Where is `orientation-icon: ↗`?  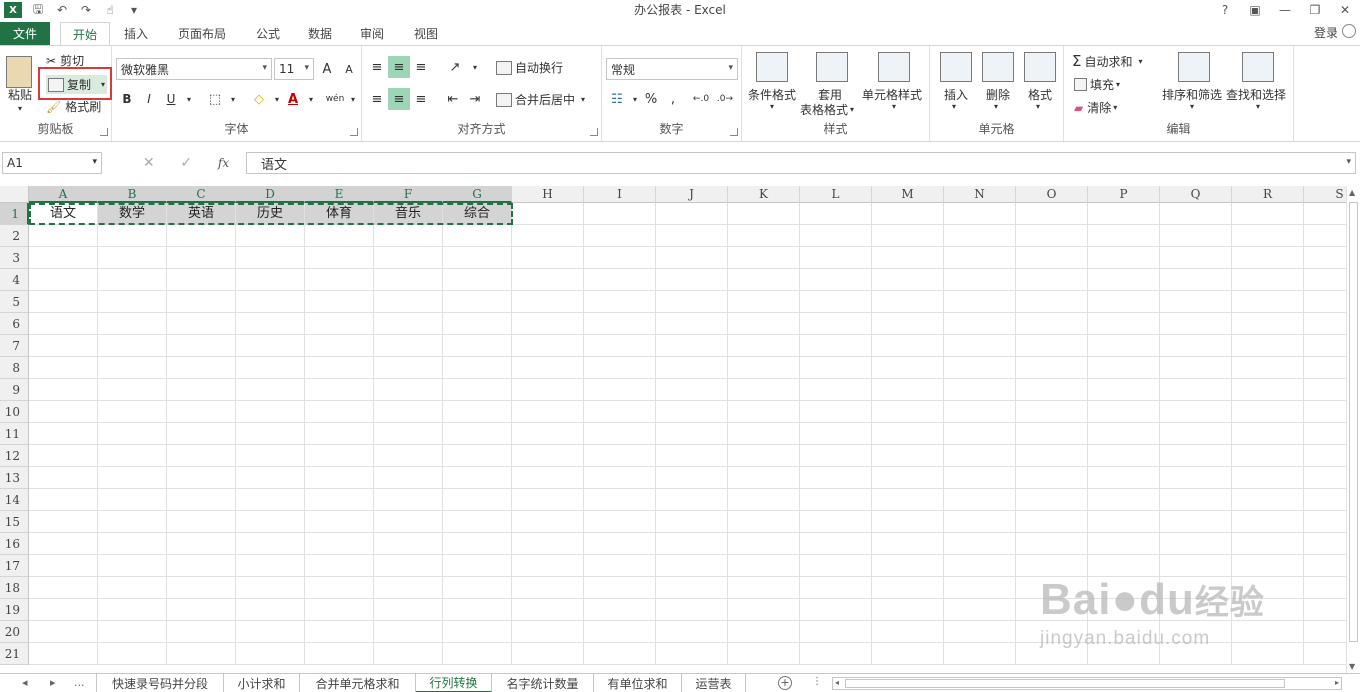 orientation-icon: ↗ is located at coordinates (455, 67).